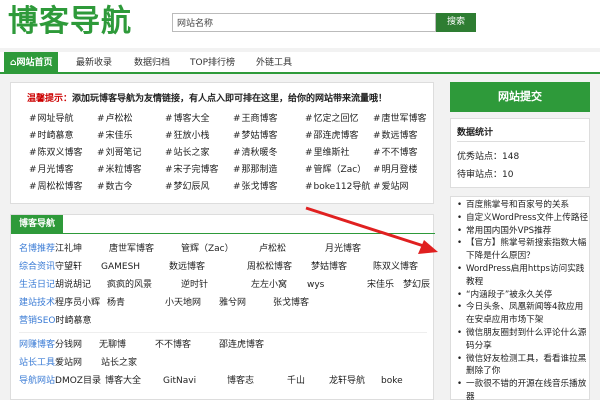  I want to click on news-item: WordPress启用https访问实践教程, so click(523, 276).